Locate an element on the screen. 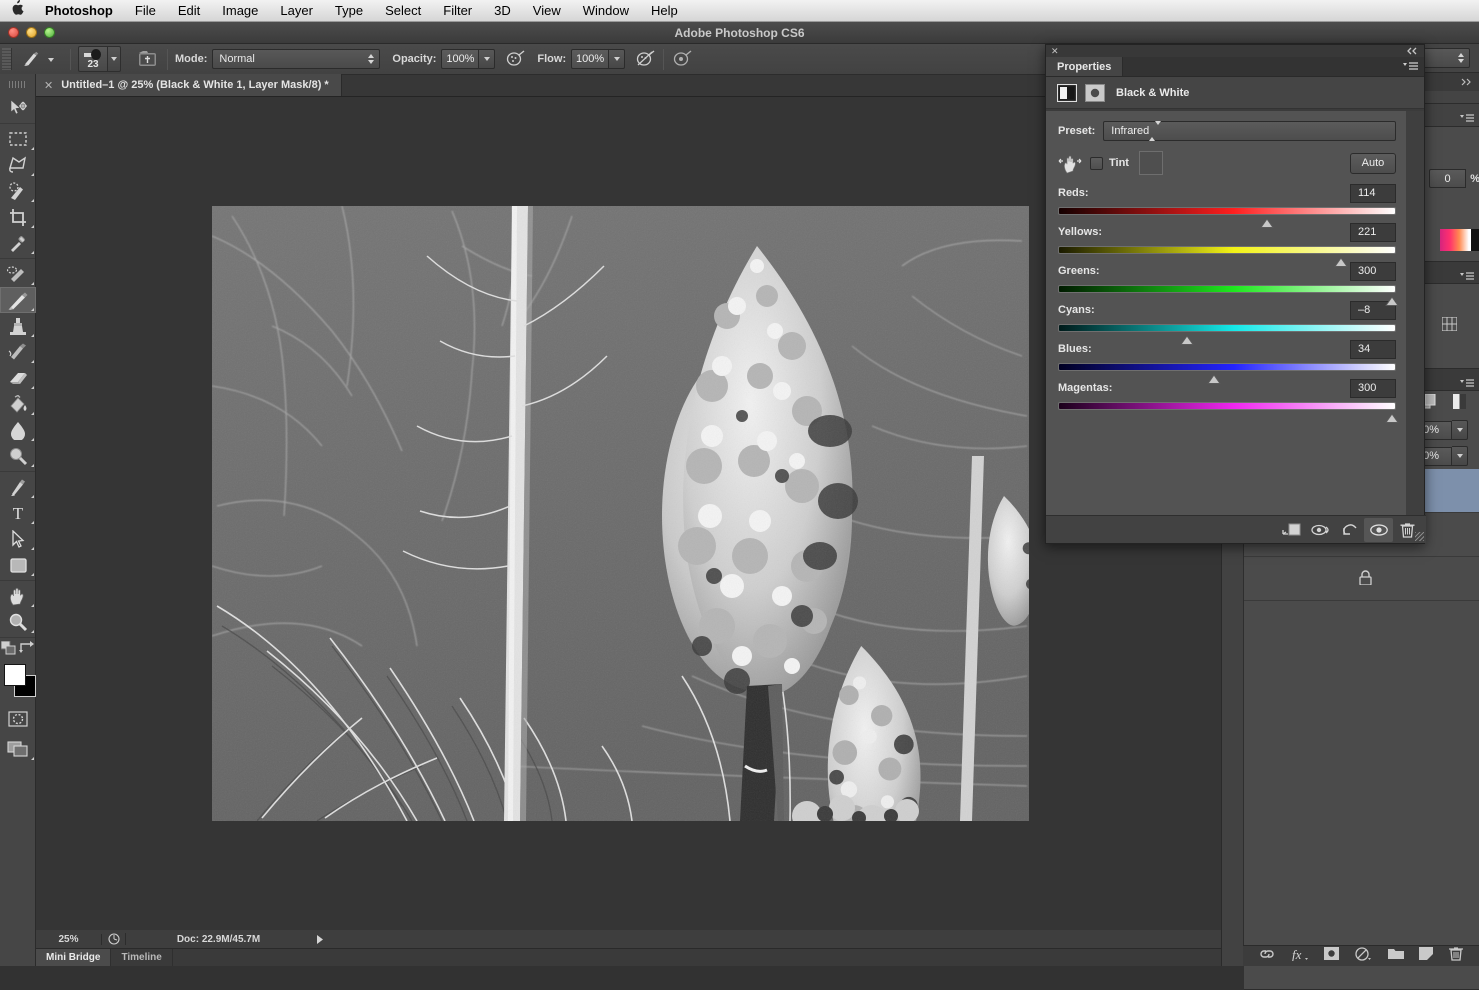 The height and width of the screenshot is (990, 1479). menu-file: File is located at coordinates (145, 11).